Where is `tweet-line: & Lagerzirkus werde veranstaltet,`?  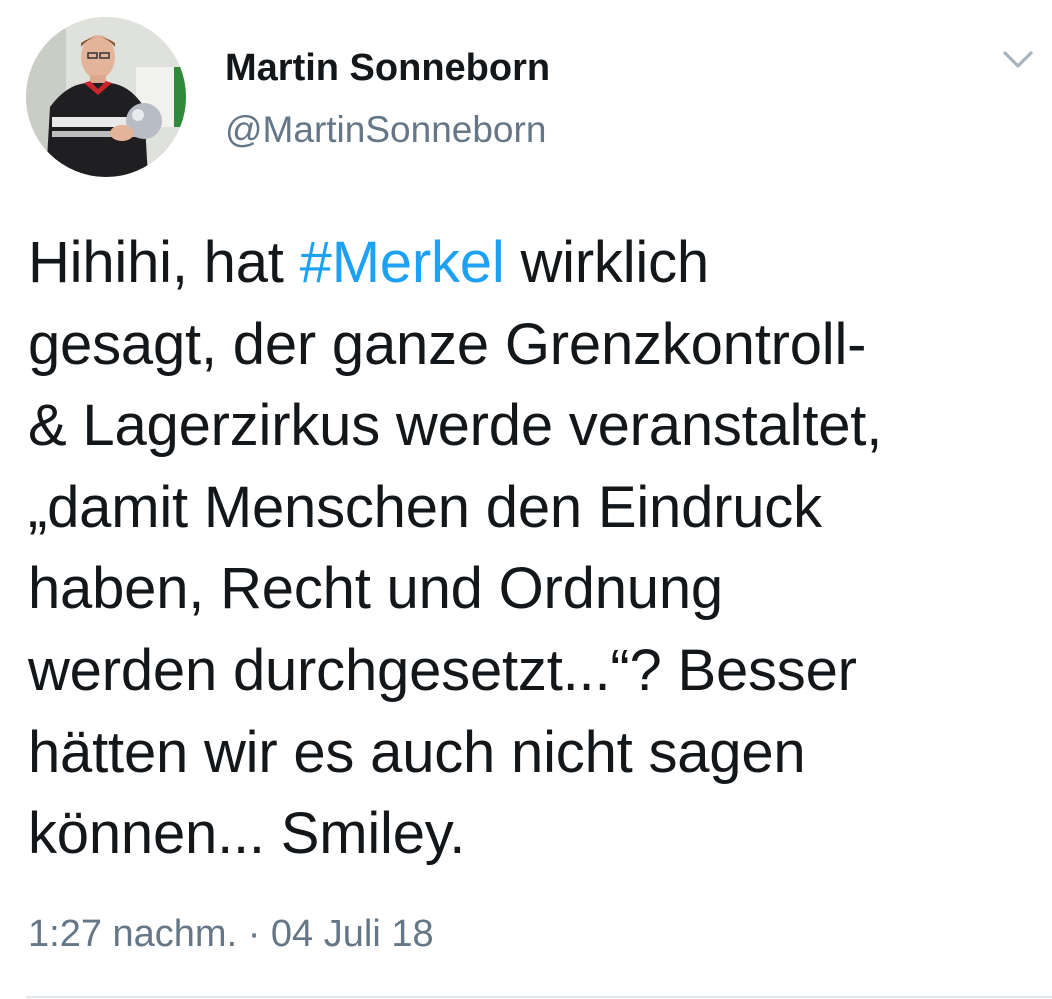
tweet-line: & Lagerzirkus werde veranstaltet, is located at coordinates (455, 426).